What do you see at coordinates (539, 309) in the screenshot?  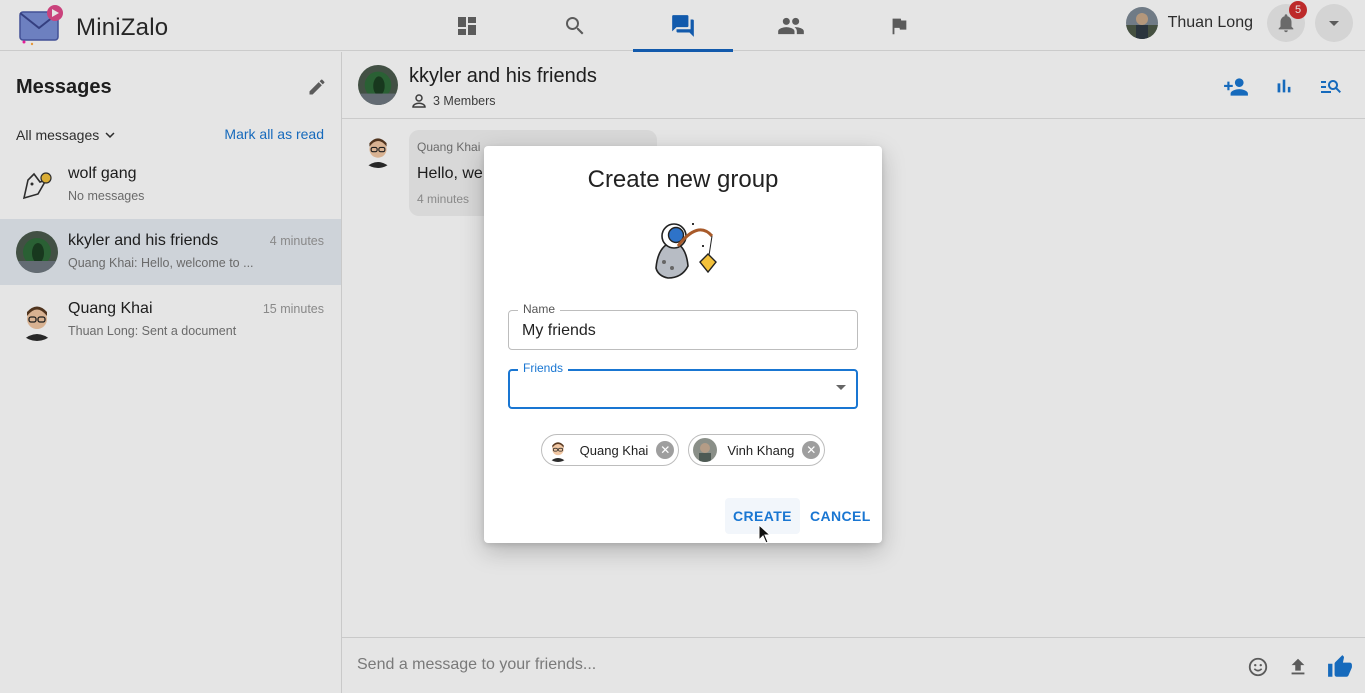 I see `group-name-label: Name` at bounding box center [539, 309].